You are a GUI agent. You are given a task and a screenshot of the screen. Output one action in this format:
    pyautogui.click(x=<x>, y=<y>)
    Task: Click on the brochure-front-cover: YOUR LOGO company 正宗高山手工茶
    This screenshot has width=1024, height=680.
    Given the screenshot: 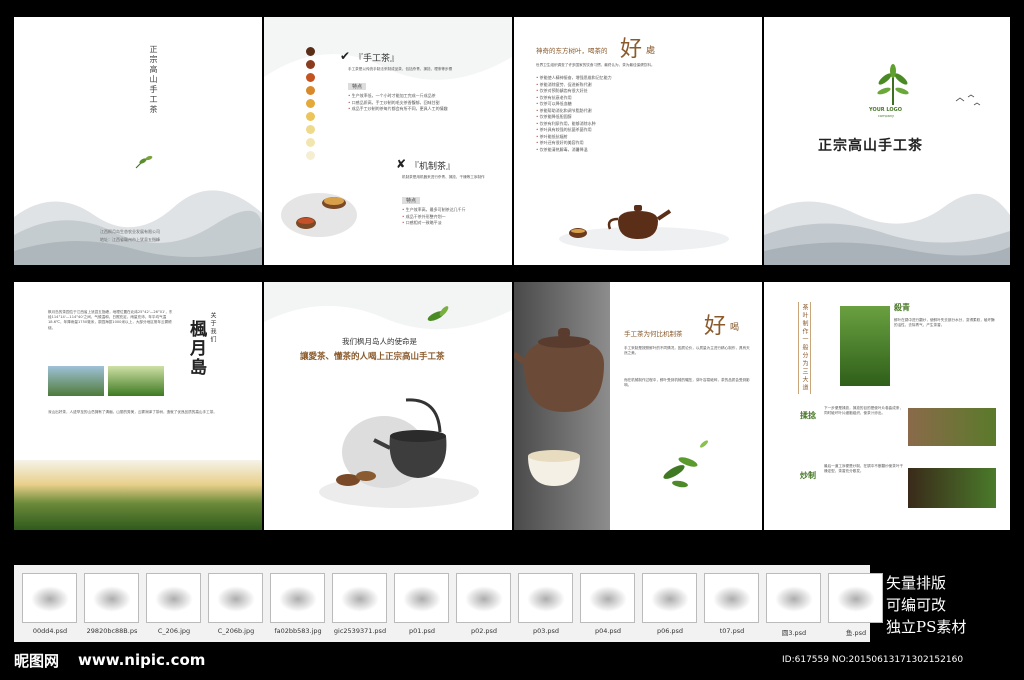 What is the action you would take?
    pyautogui.click(x=887, y=141)
    